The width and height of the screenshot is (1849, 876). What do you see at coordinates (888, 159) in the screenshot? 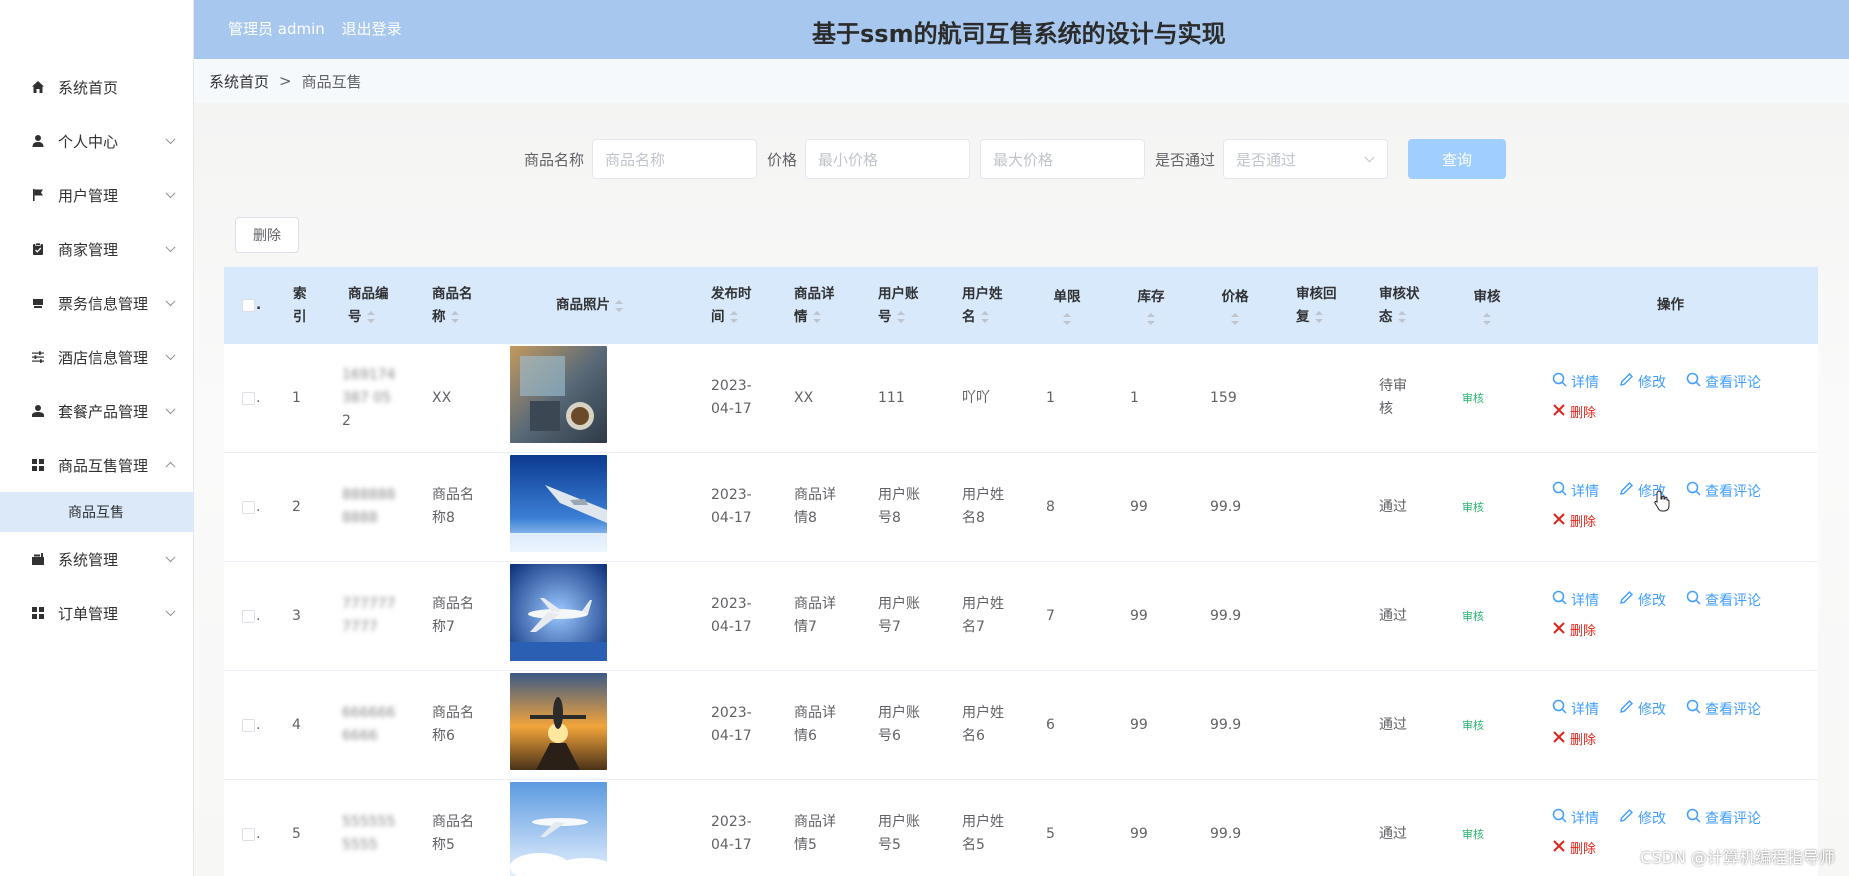
I see `min-price-input: 最小价格` at bounding box center [888, 159].